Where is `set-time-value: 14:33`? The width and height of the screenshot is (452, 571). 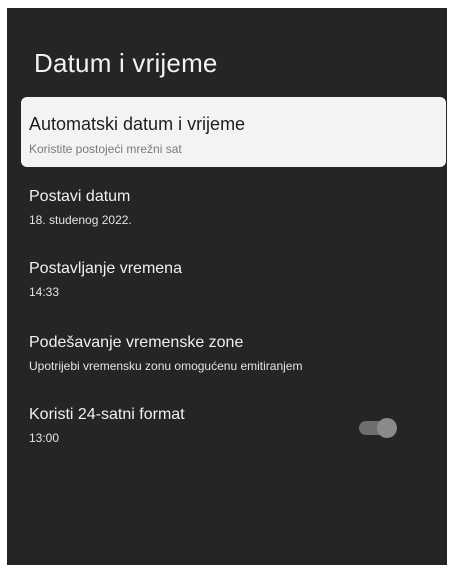
set-time-value: 14:33 is located at coordinates (44, 292).